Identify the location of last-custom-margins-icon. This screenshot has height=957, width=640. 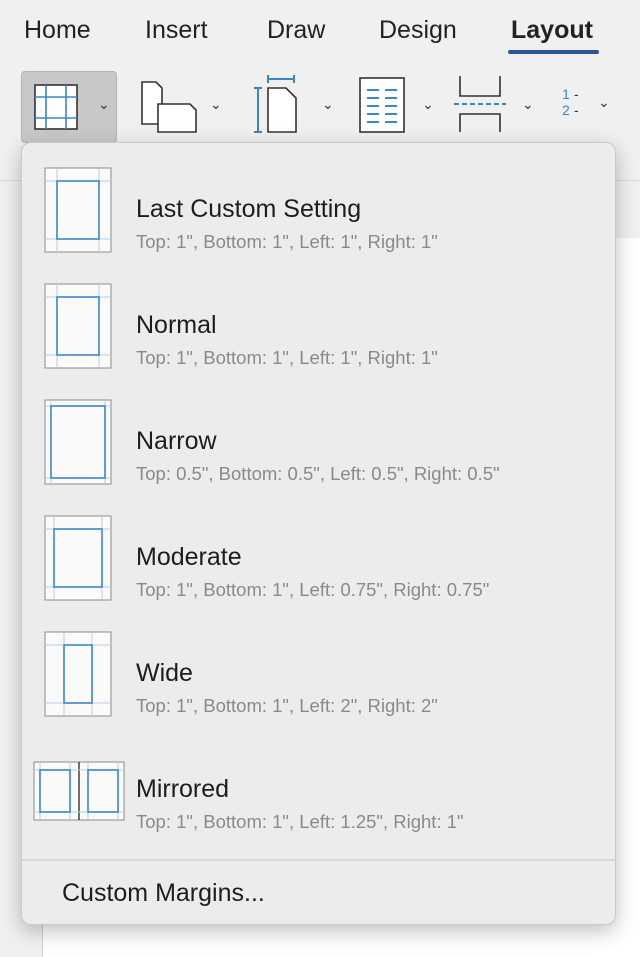
(78, 210).